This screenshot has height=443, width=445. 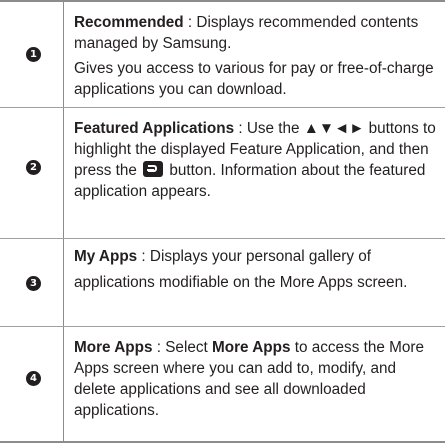 I want to click on item-title: My Apps, so click(x=106, y=256).